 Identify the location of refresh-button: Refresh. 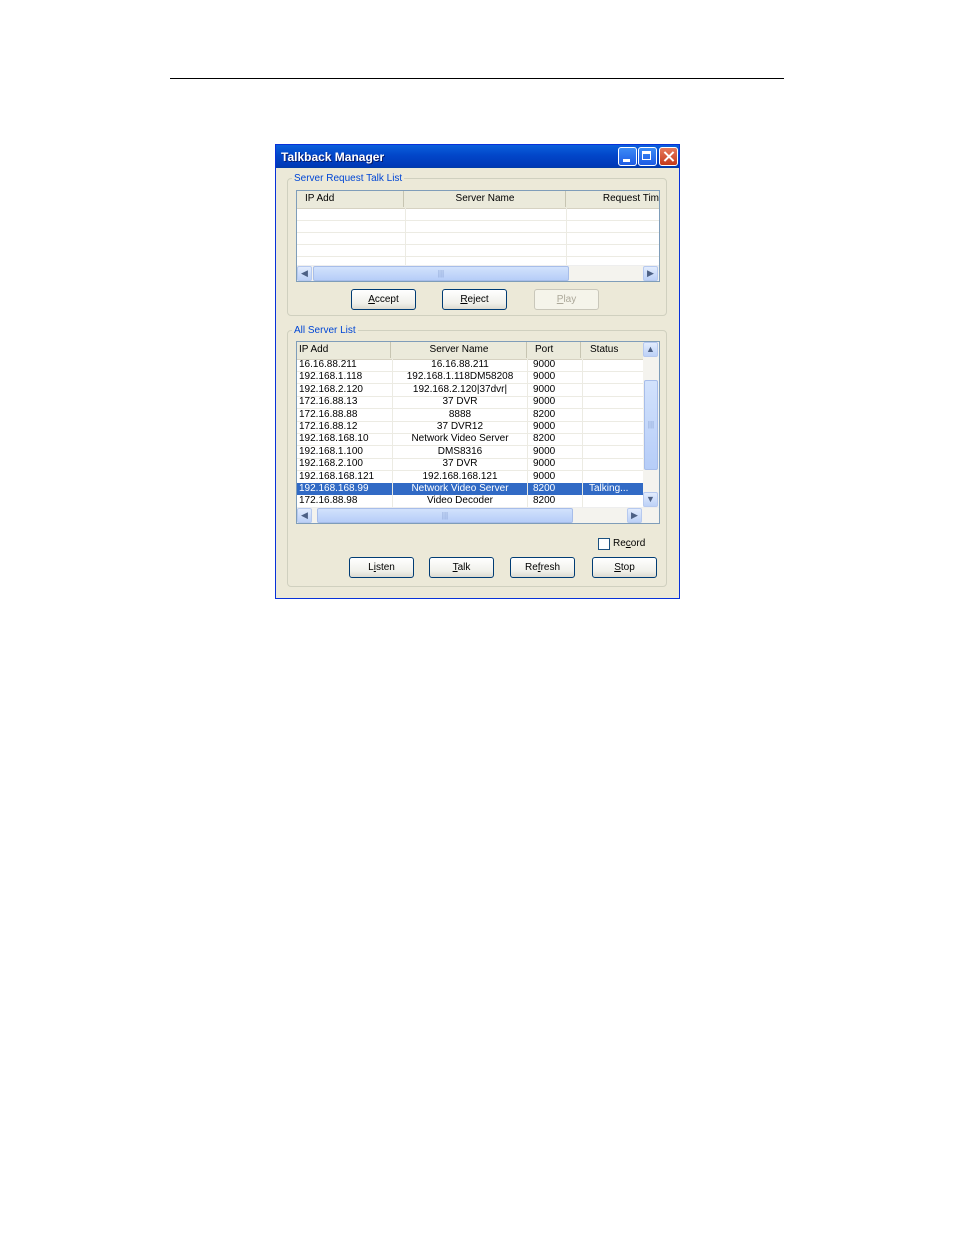
(542, 567).